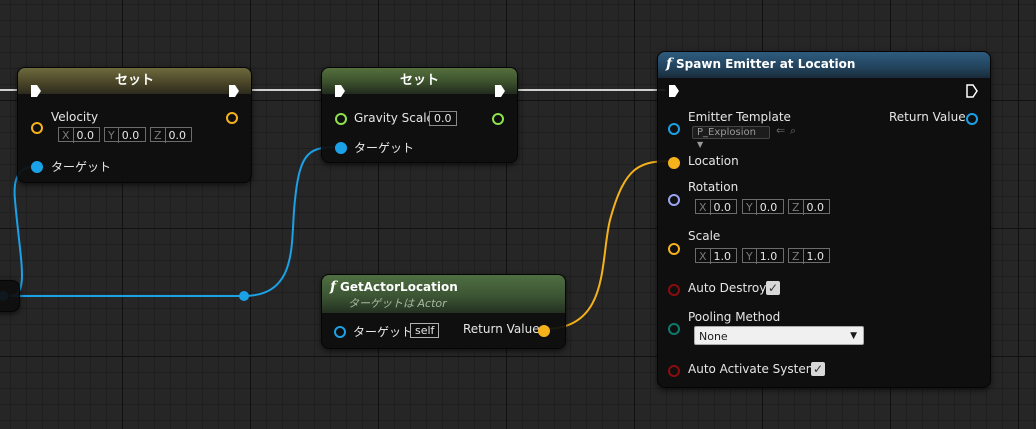  I want to click on rotation-x-field: X 0.0, so click(716, 207).